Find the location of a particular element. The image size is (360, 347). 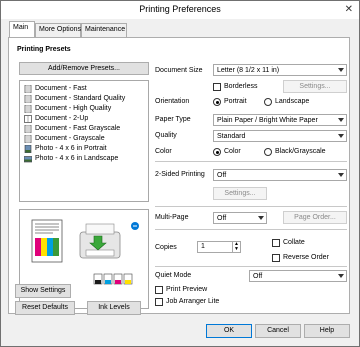

quiet-mode-label: Quiet Mode is located at coordinates (173, 275).